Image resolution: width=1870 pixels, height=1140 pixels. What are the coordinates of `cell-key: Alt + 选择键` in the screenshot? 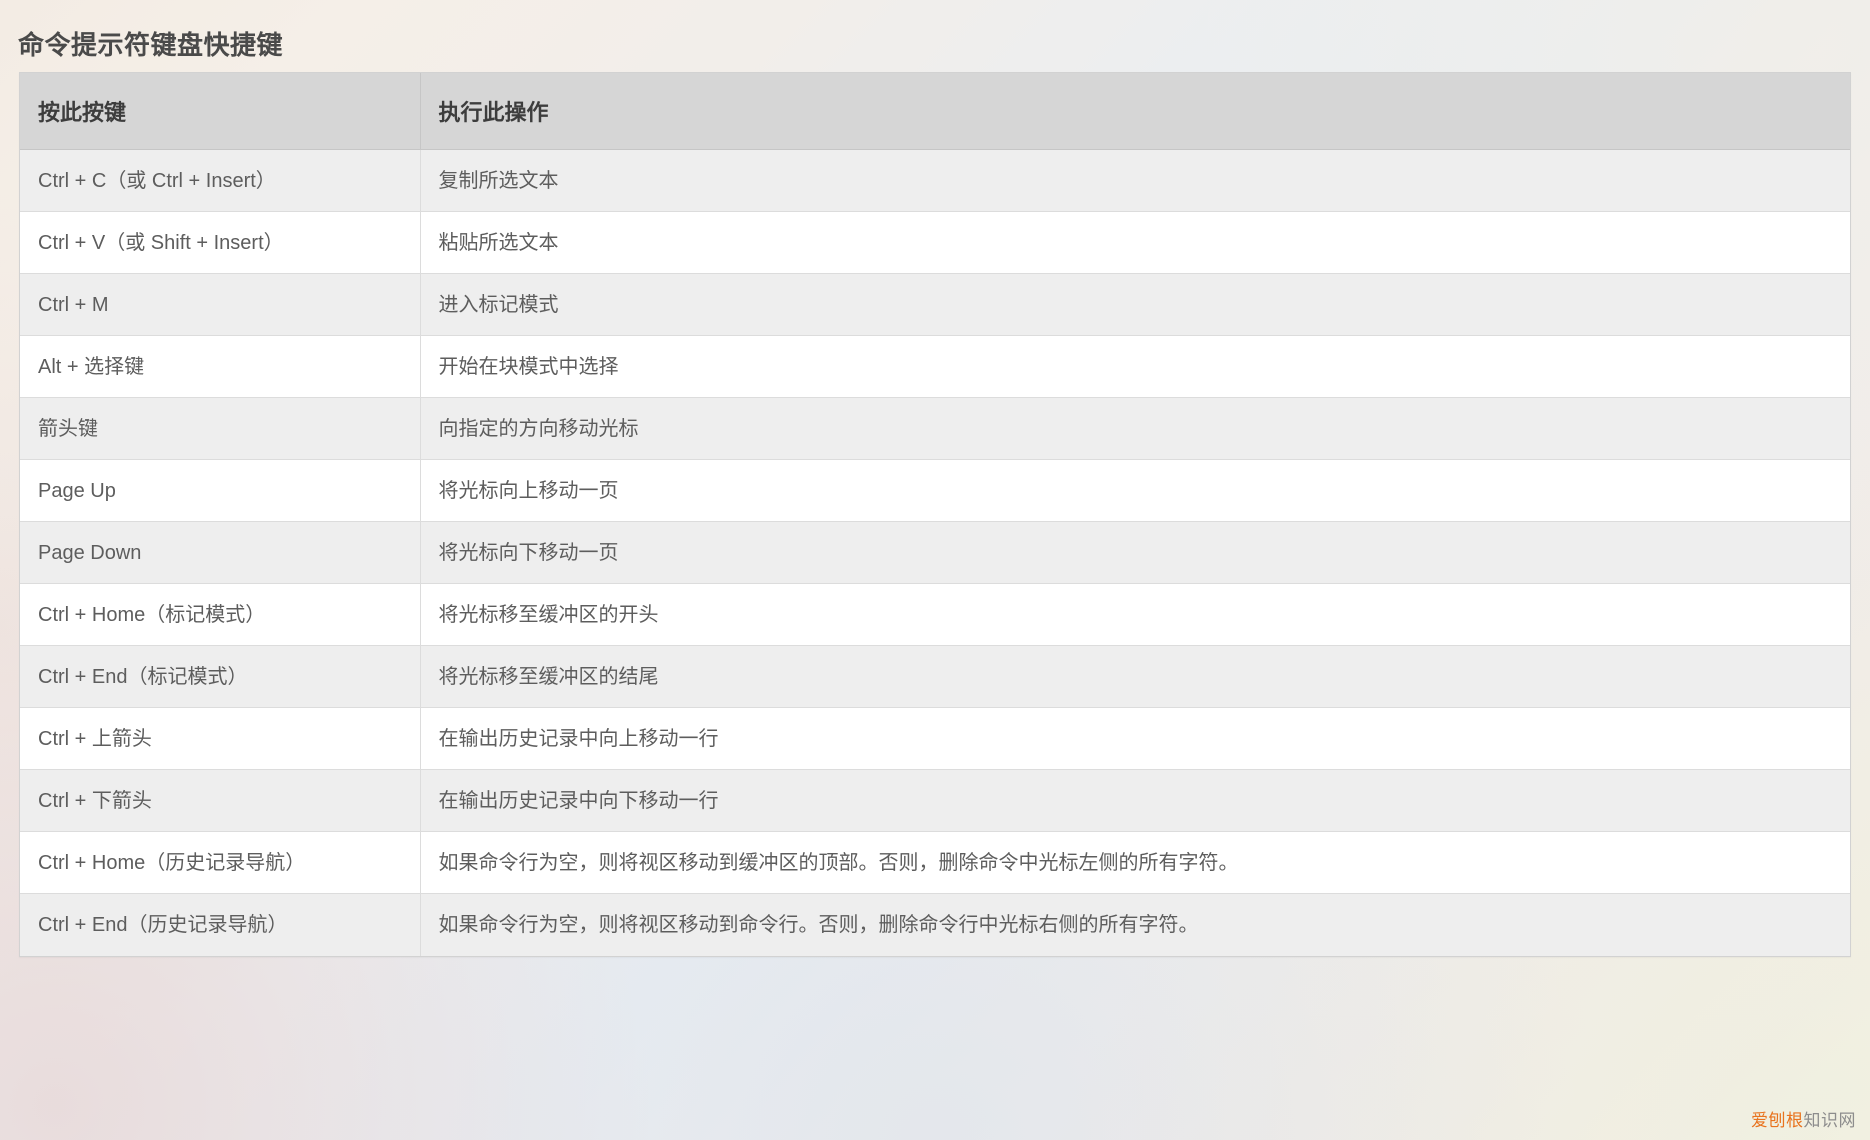 It's located at (220, 366).